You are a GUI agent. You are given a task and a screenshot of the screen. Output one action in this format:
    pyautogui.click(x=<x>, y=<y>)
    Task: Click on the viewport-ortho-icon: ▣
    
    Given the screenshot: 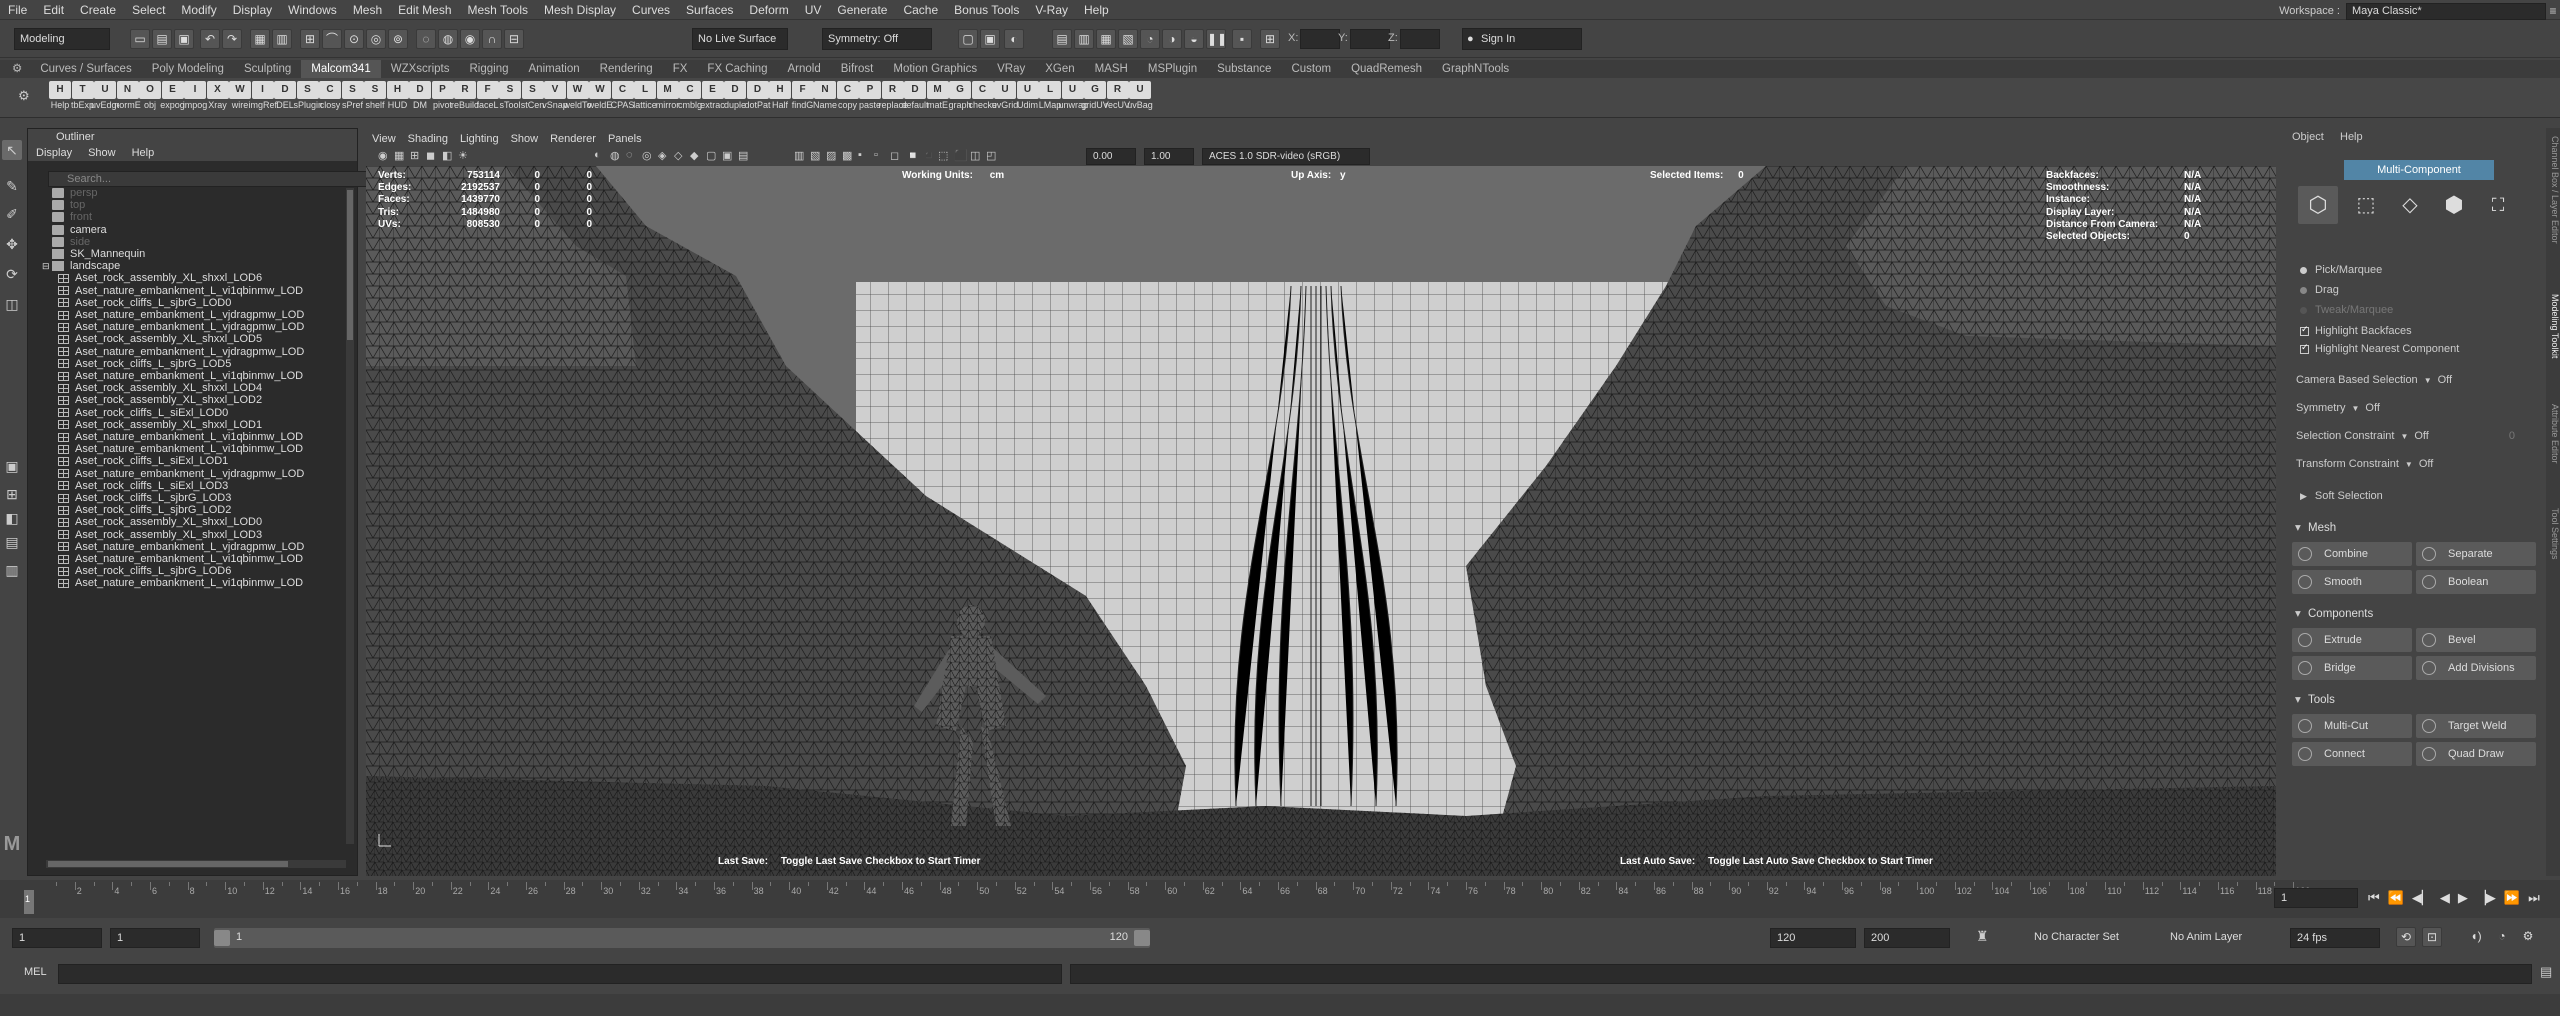 What is the action you would take?
    pyautogui.click(x=727, y=155)
    